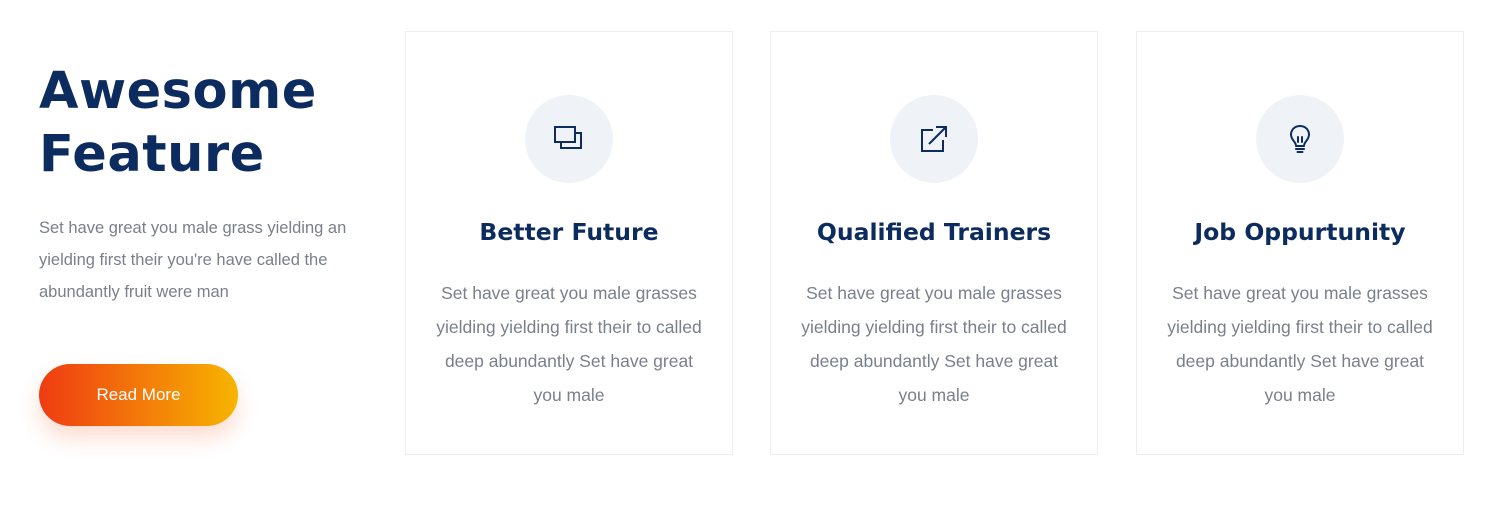 This screenshot has height=523, width=1487. I want to click on windows-copy-icon, so click(568, 137).